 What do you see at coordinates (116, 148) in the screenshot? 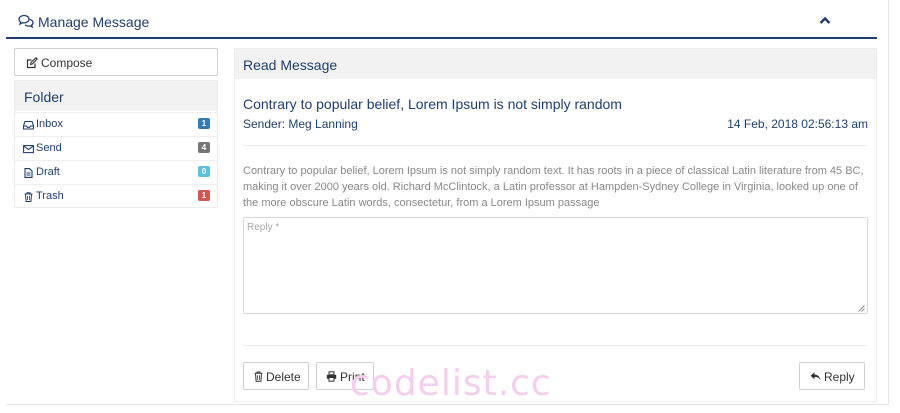
I see `sidebar-item-send: Send 4` at bounding box center [116, 148].